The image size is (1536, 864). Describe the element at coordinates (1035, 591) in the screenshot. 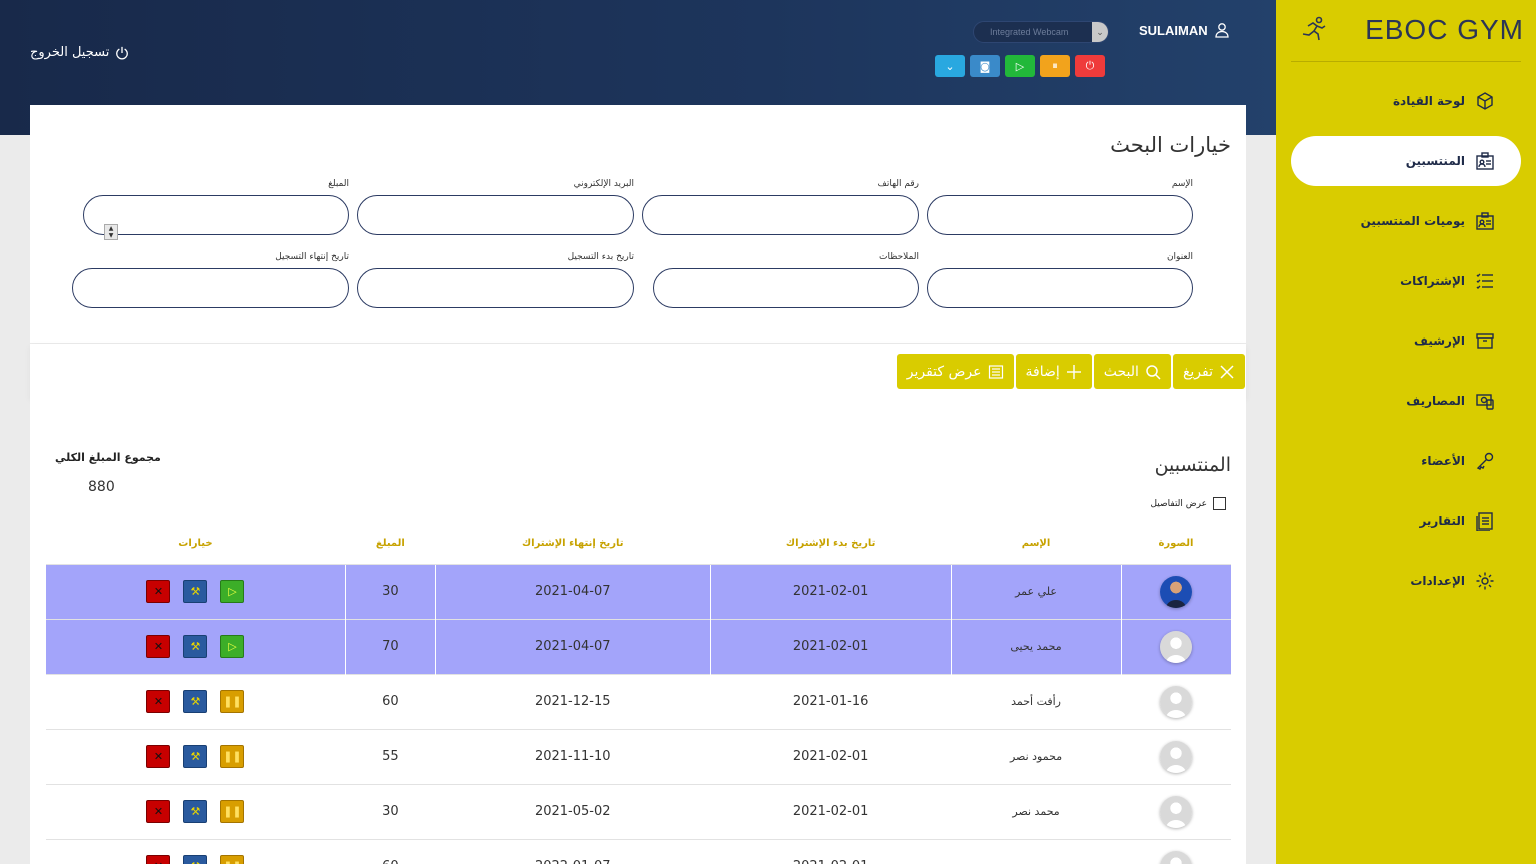

I see `name-cell: علي عمر` at that location.